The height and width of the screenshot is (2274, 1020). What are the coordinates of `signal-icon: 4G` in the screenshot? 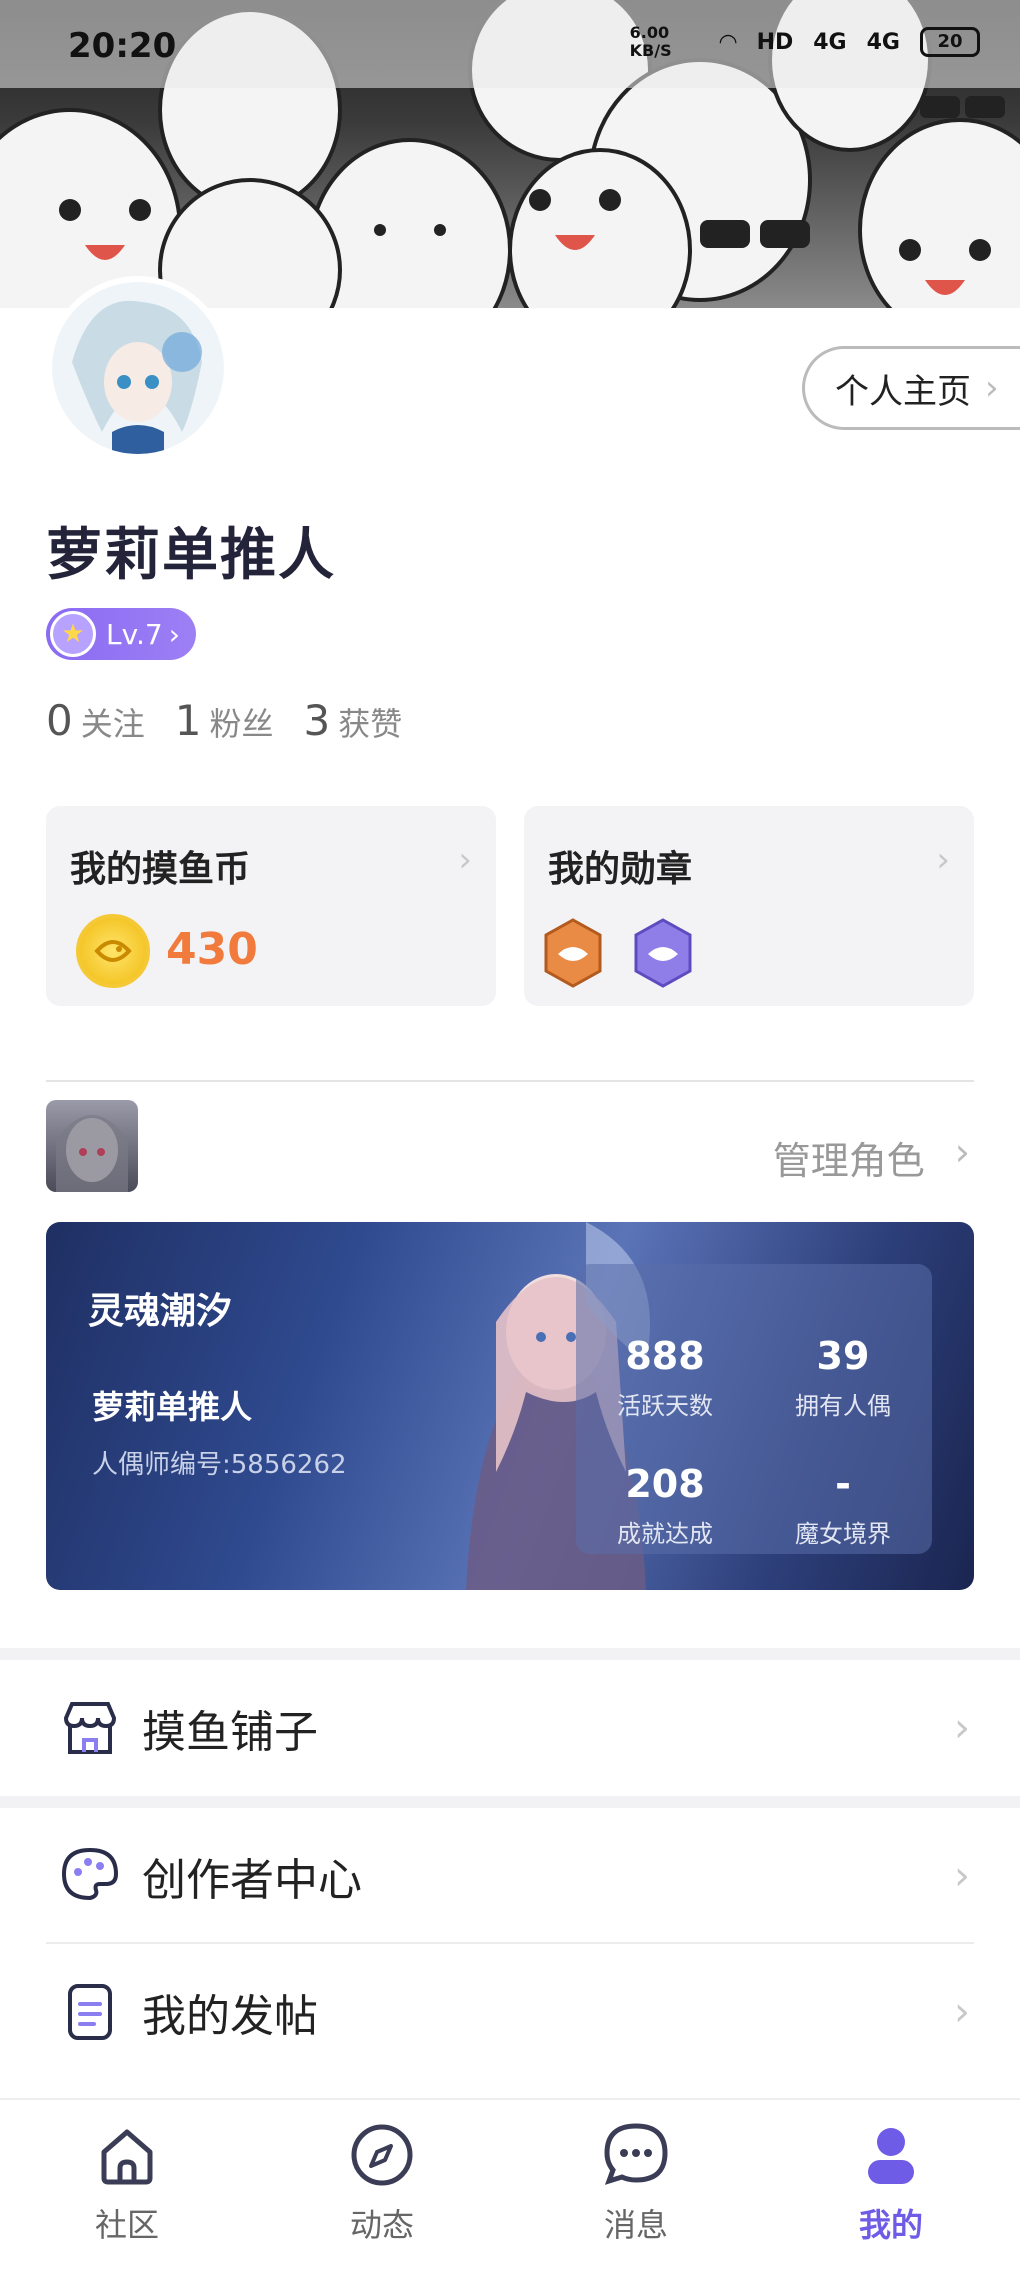 It's located at (830, 42).